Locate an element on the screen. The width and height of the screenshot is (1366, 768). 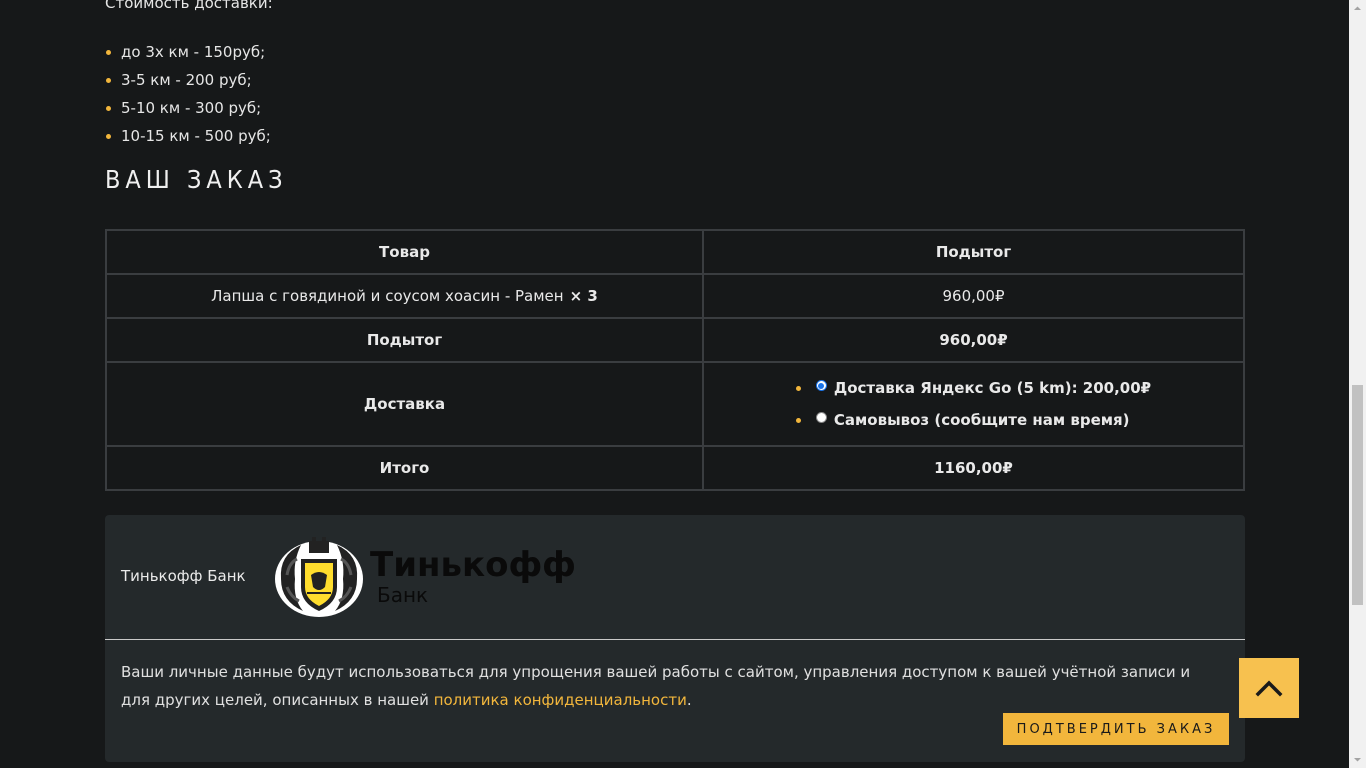
product-price: 960,00₽ is located at coordinates (973, 296).